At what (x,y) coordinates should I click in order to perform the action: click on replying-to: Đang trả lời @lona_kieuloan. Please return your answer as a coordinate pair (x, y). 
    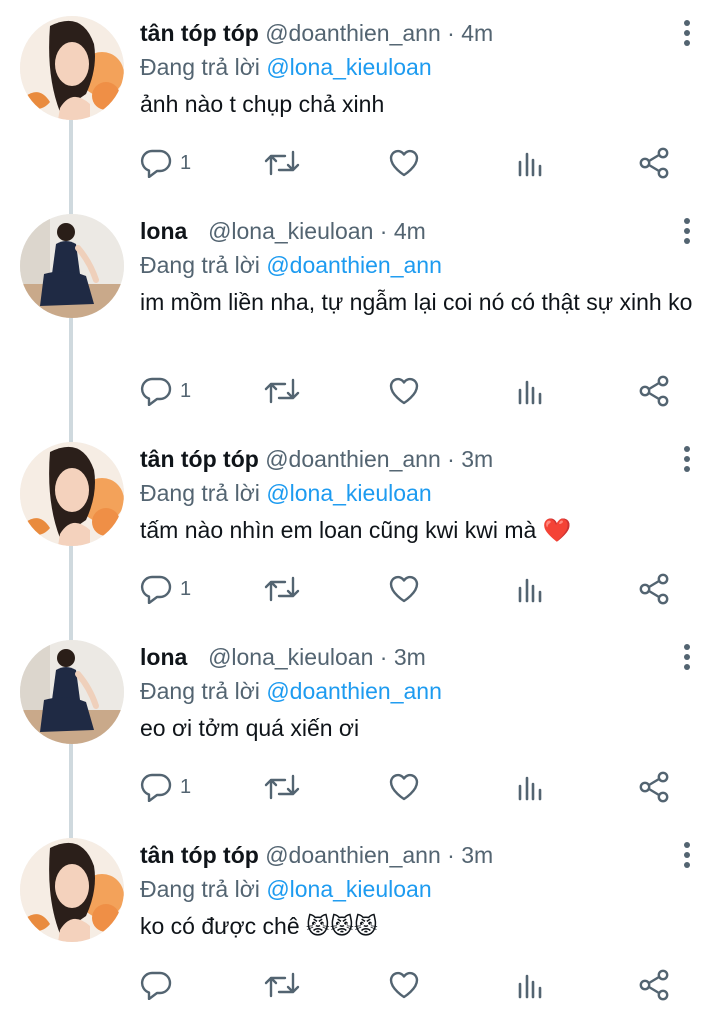
    Looking at the image, I should click on (419, 67).